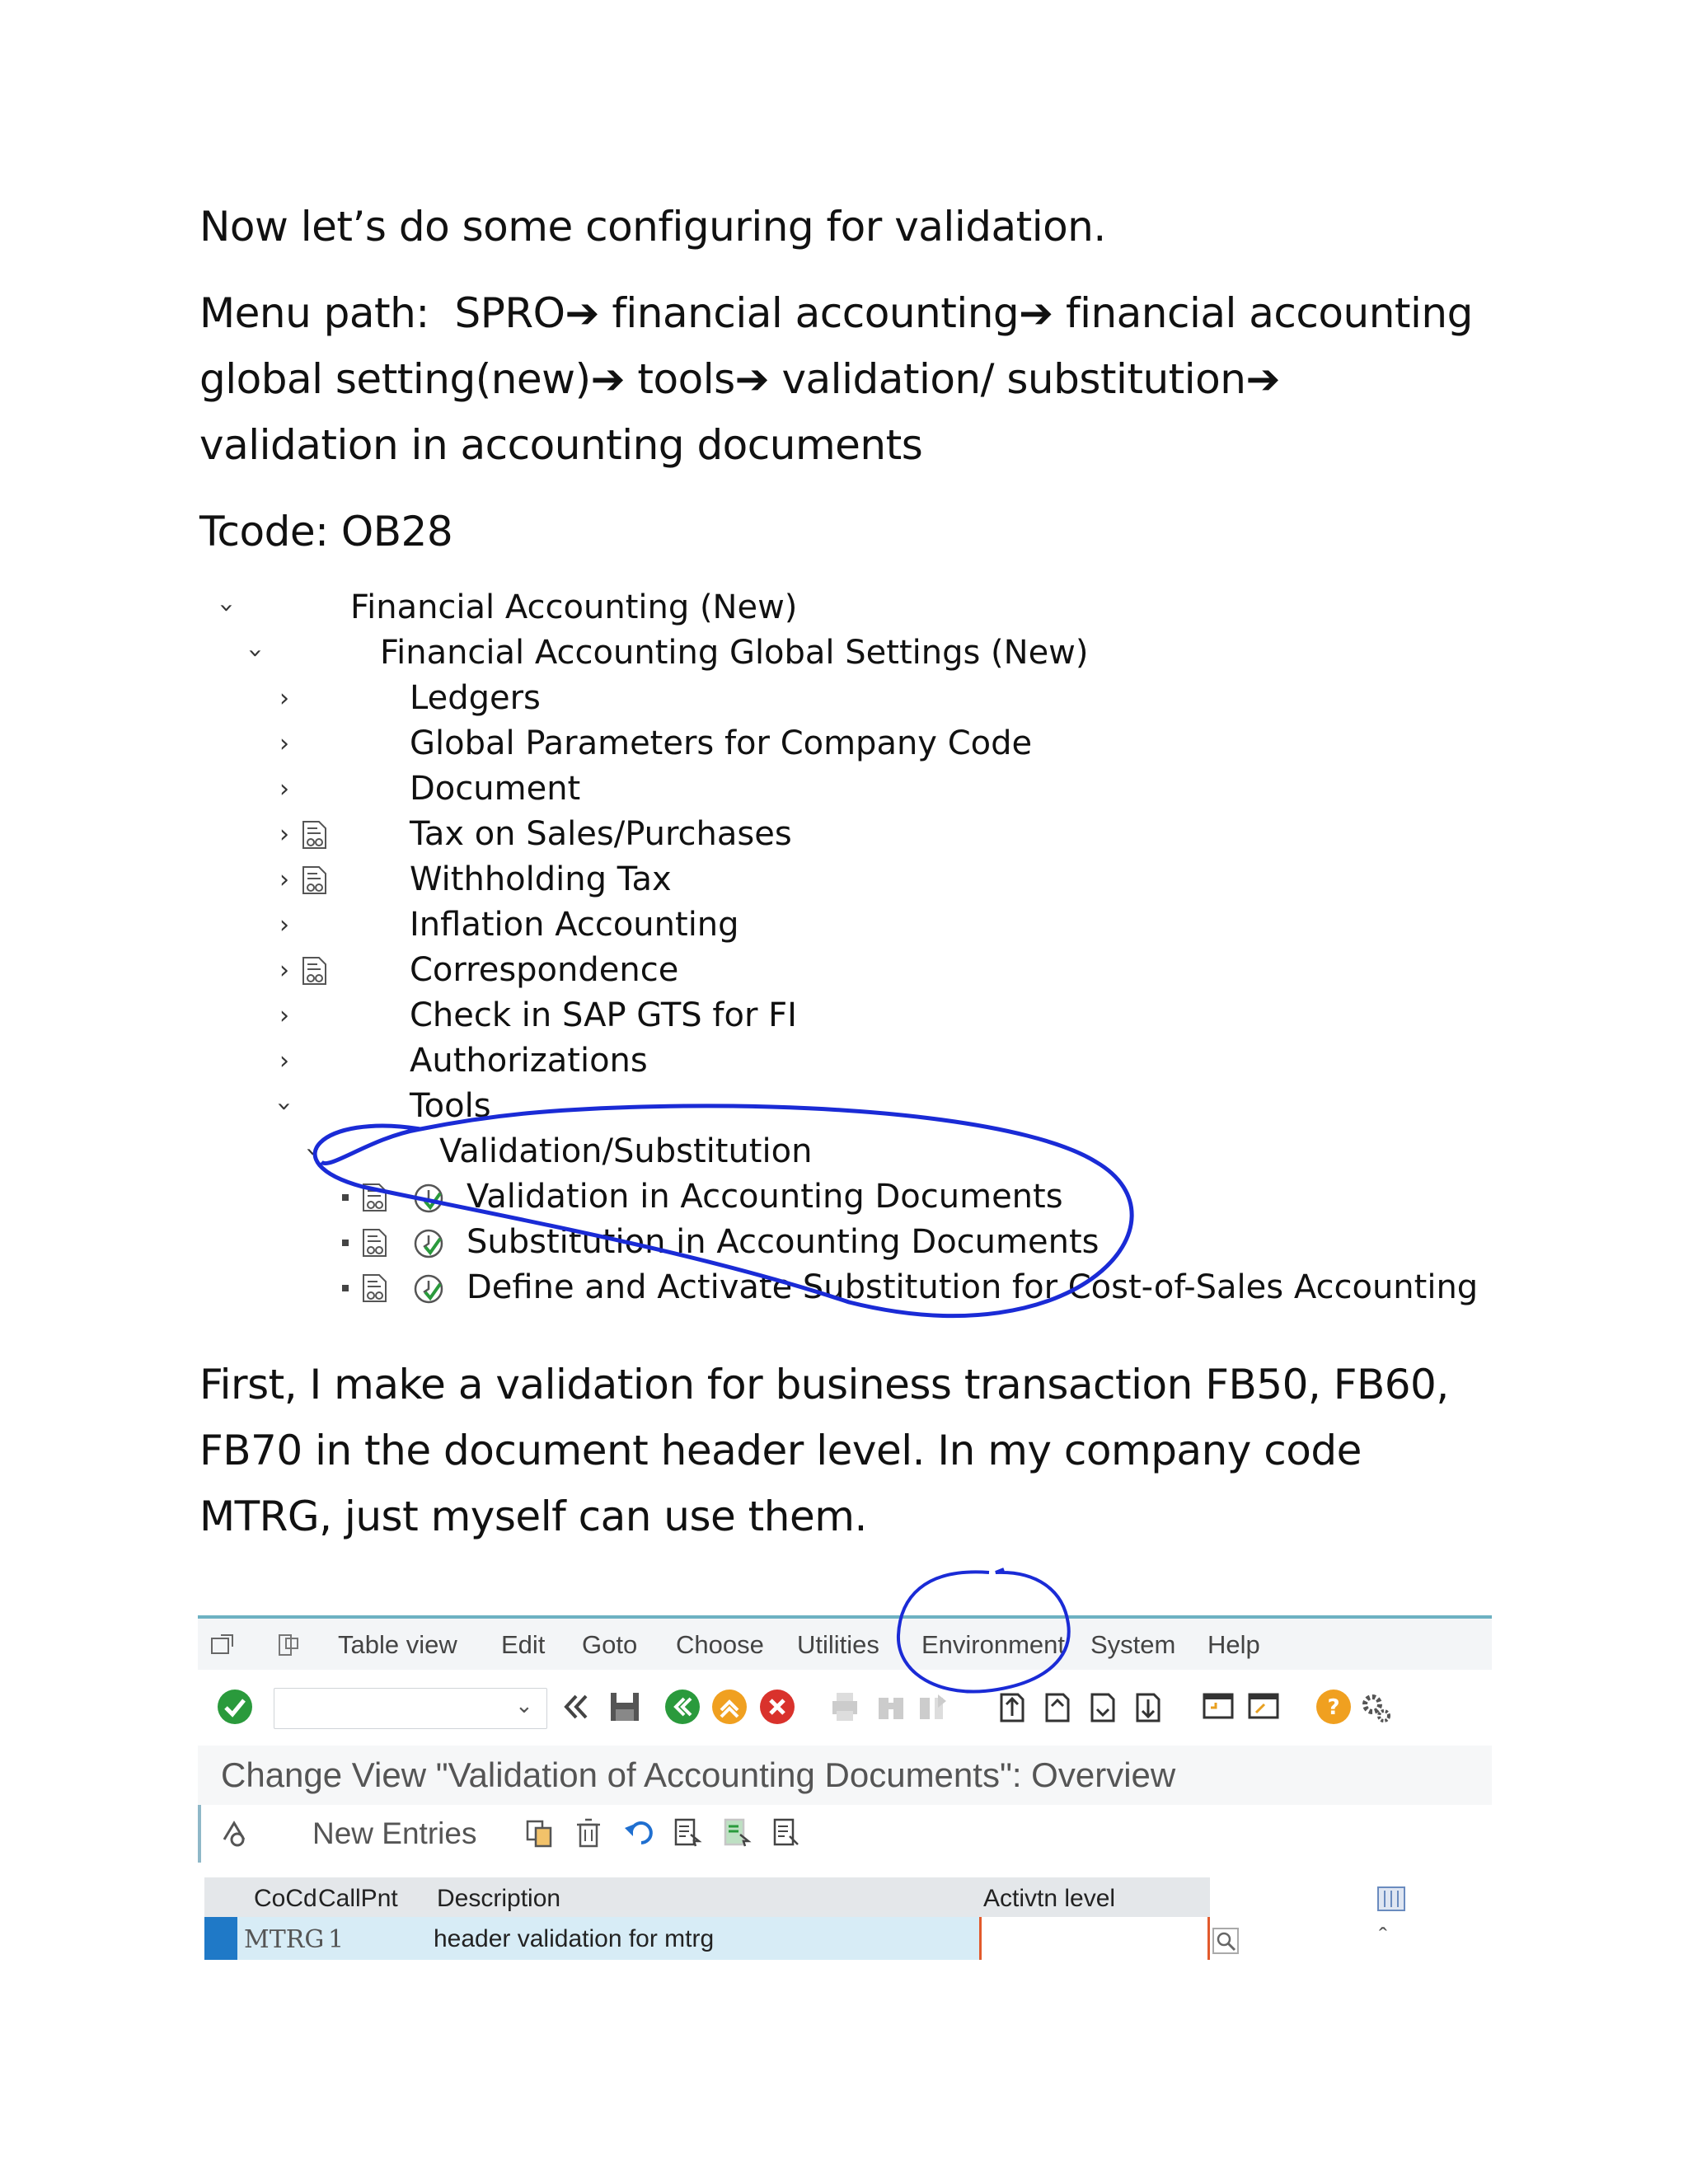  Describe the element at coordinates (1012, 1707) in the screenshot. I see `first-page-icon` at that location.